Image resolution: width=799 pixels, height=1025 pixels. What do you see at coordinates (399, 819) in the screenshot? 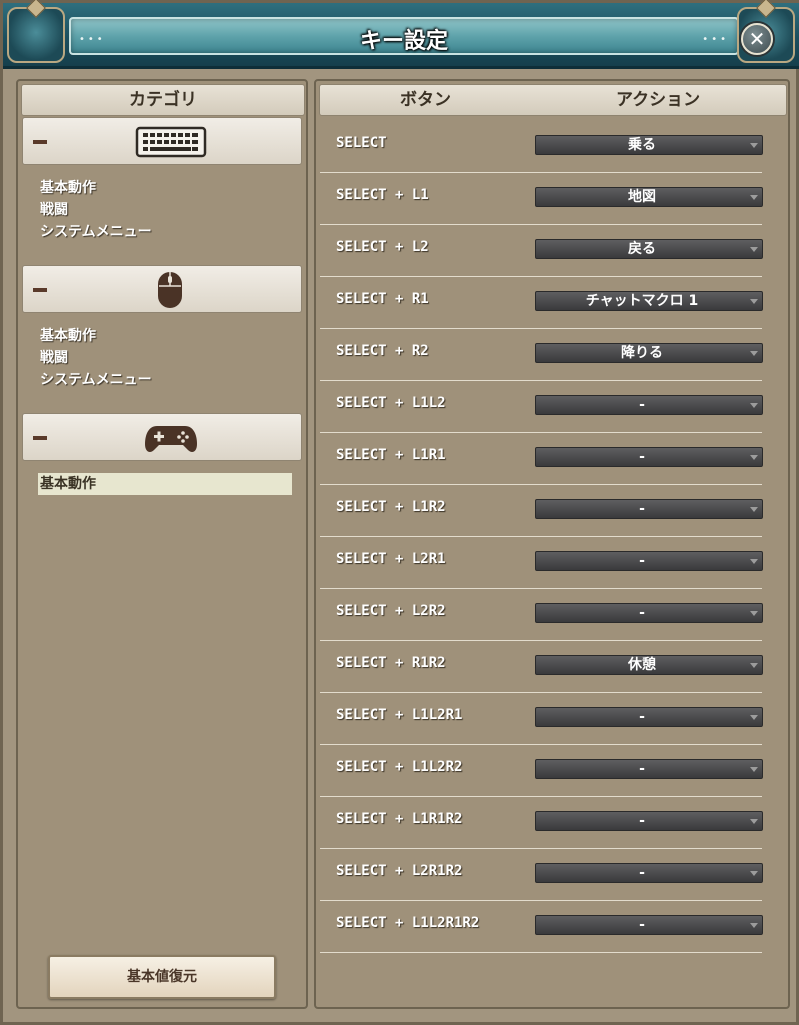
I see `binding-button-label: SELECT + L1R1R2` at bounding box center [399, 819].